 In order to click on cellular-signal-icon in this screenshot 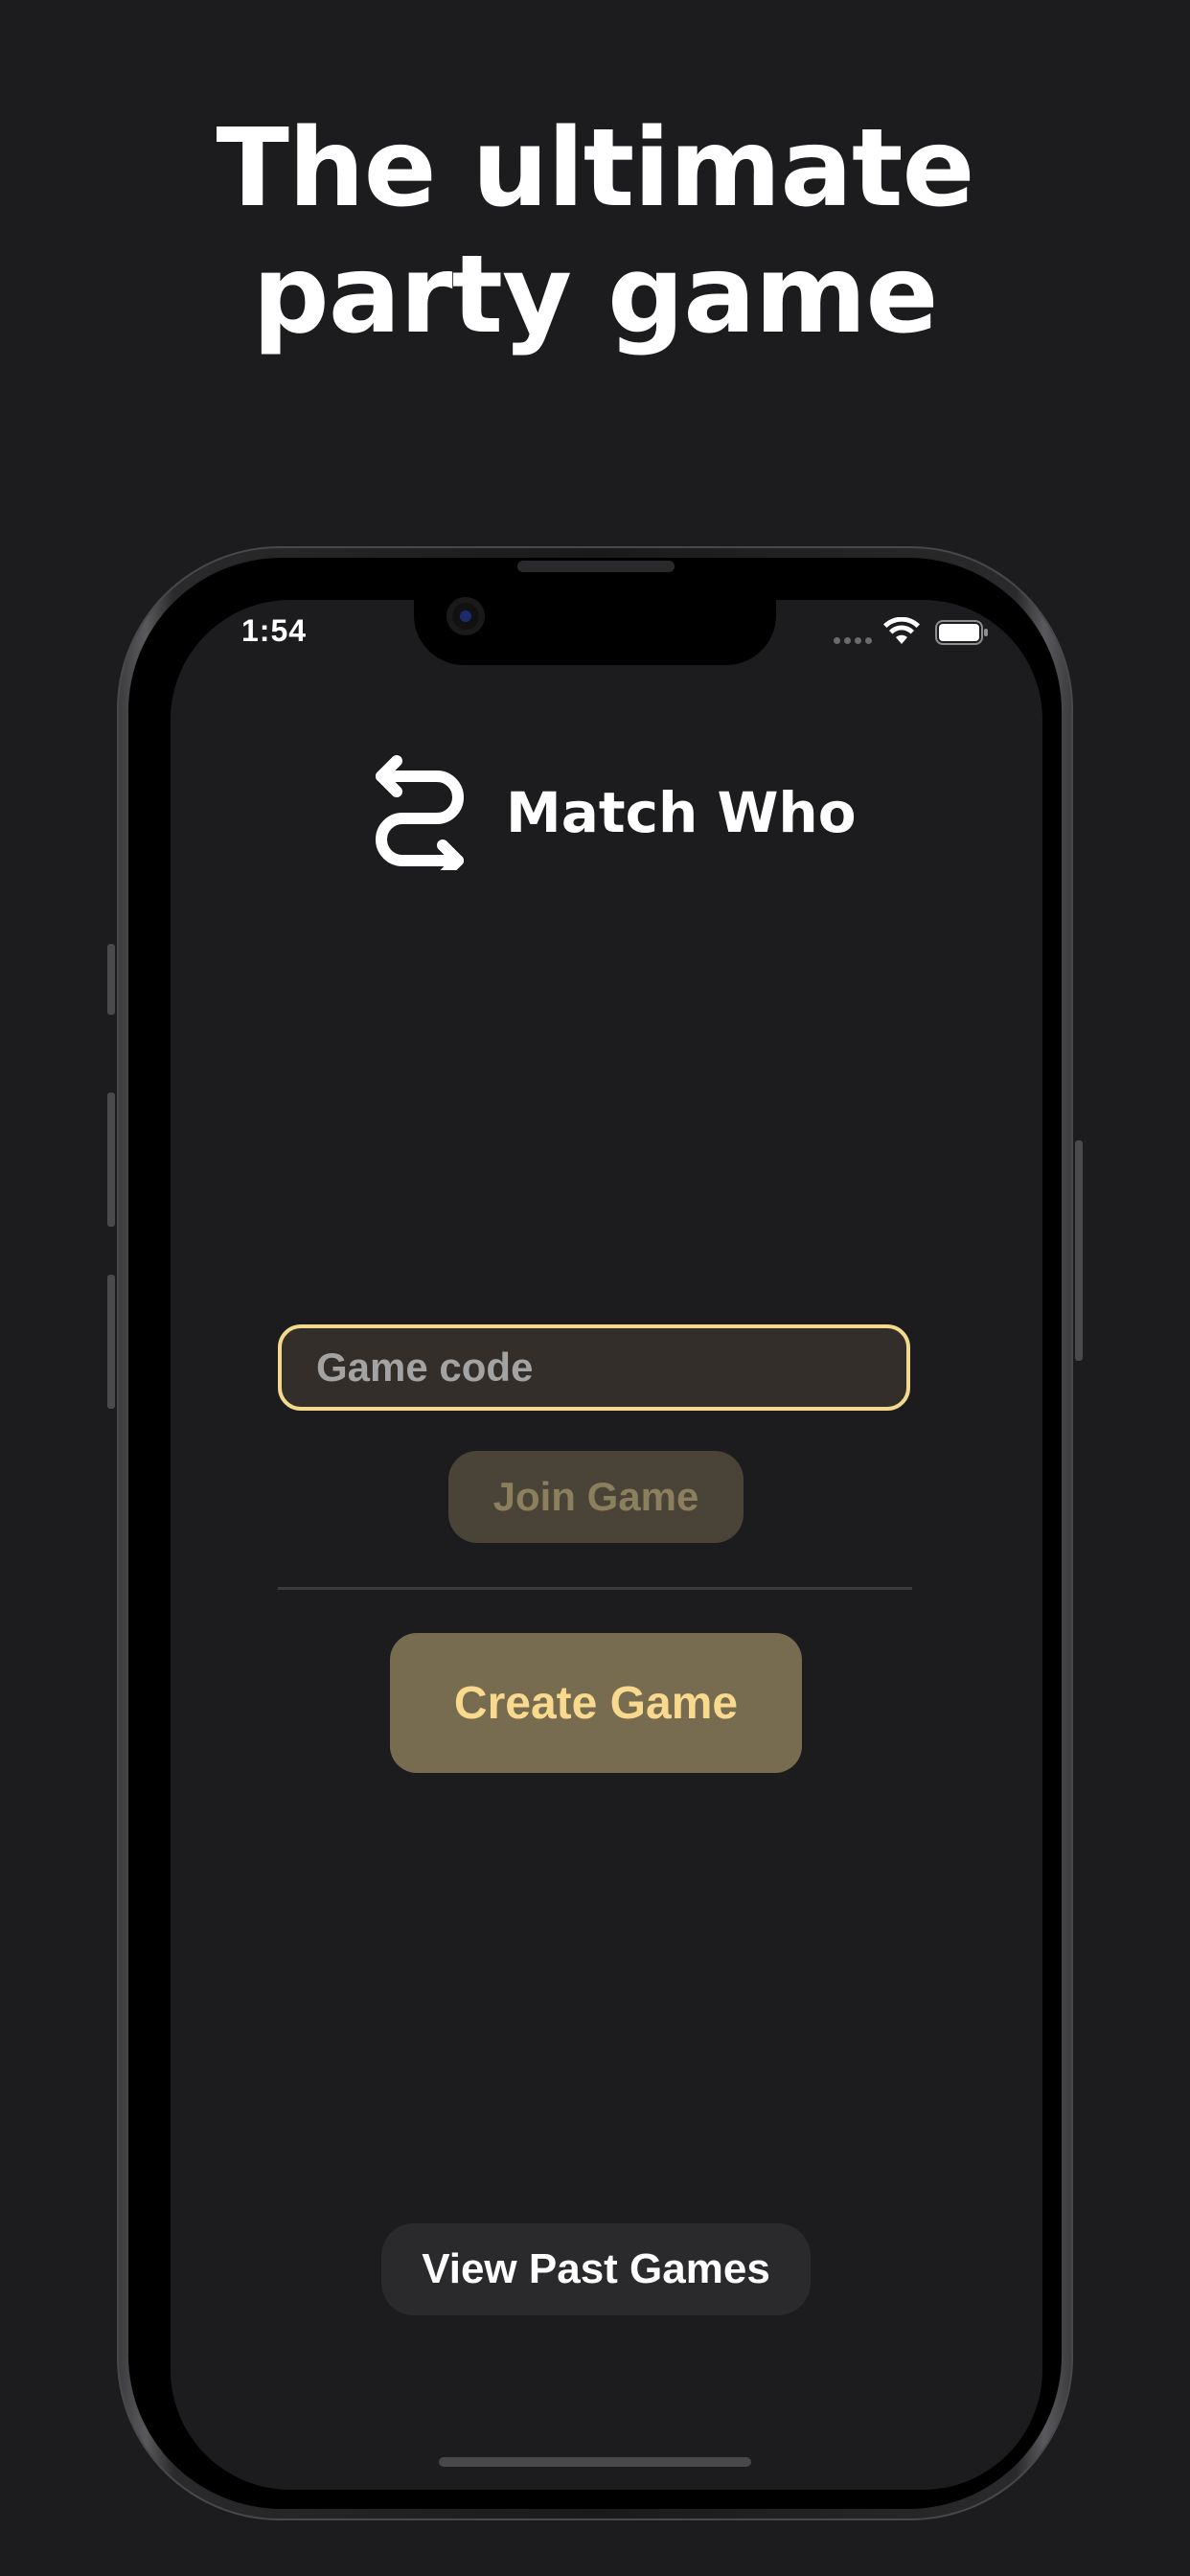, I will do `click(853, 640)`.